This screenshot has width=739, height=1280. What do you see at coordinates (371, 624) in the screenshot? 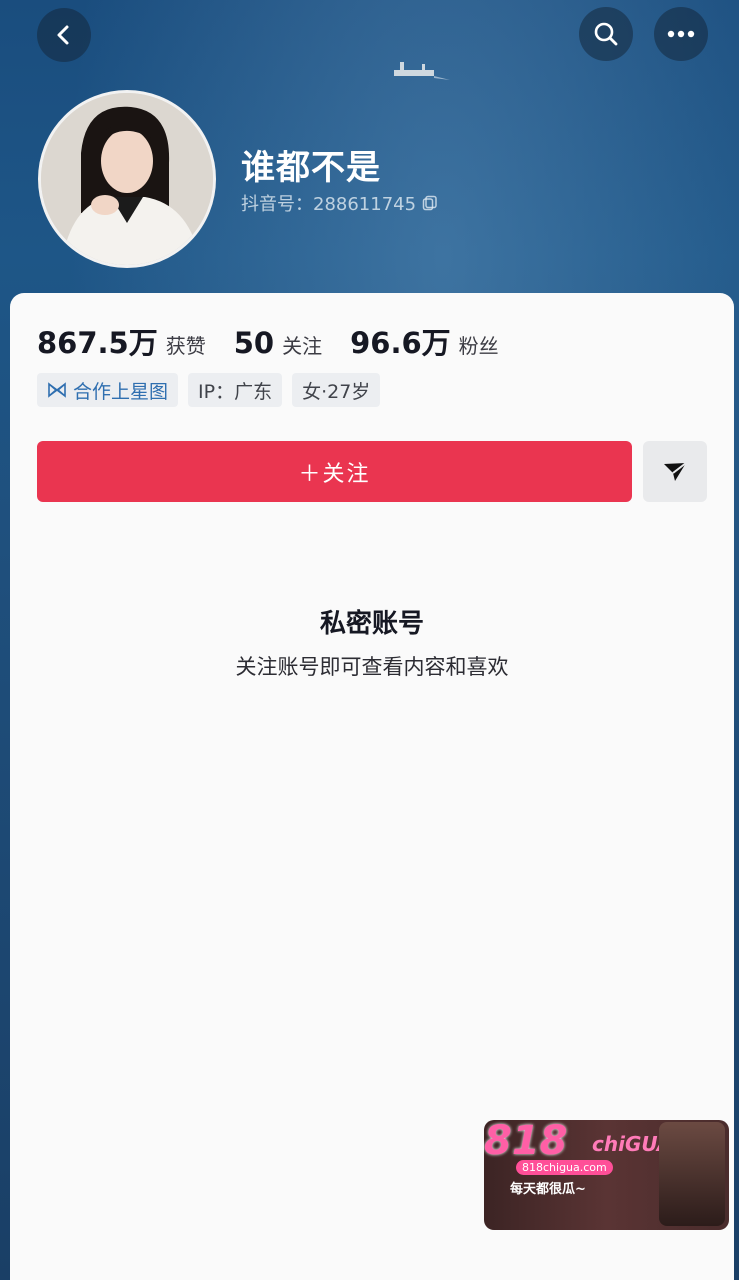
I see `private-account-title: 私密账号` at bounding box center [371, 624].